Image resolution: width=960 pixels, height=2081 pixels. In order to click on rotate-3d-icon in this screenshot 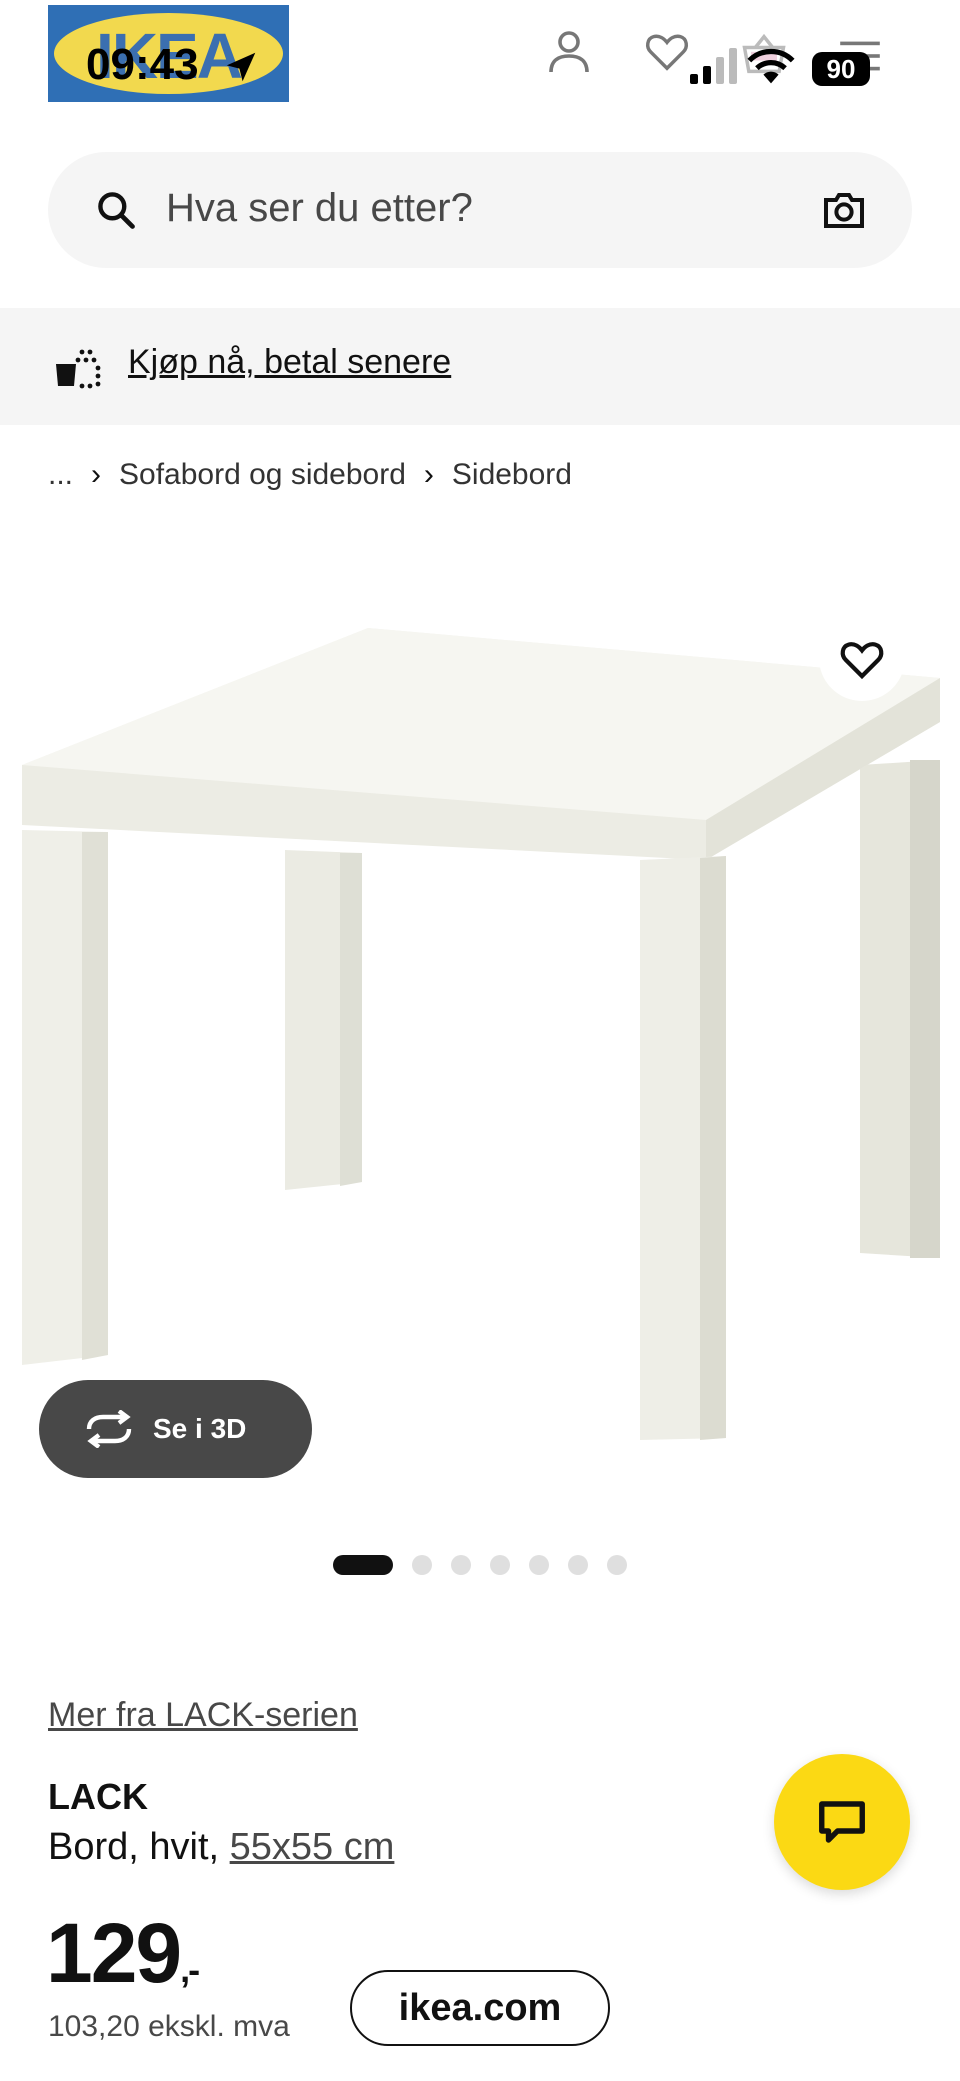, I will do `click(109, 1429)`.